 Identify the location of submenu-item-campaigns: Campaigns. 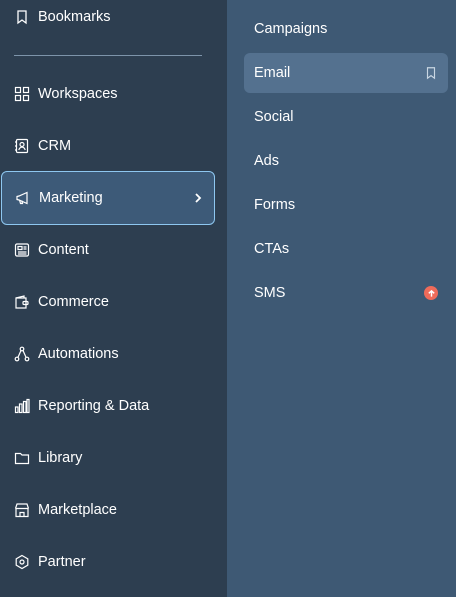
(346, 29).